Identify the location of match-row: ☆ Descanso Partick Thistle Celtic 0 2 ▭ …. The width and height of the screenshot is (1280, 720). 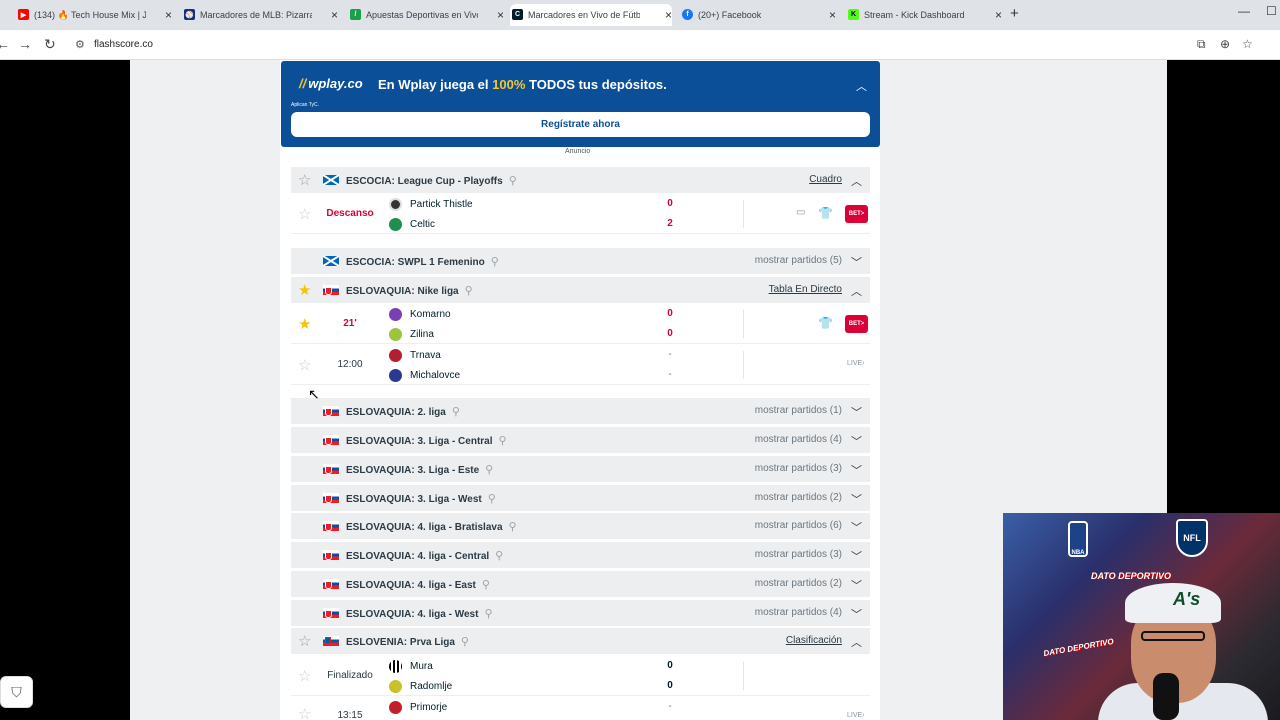
(580, 214).